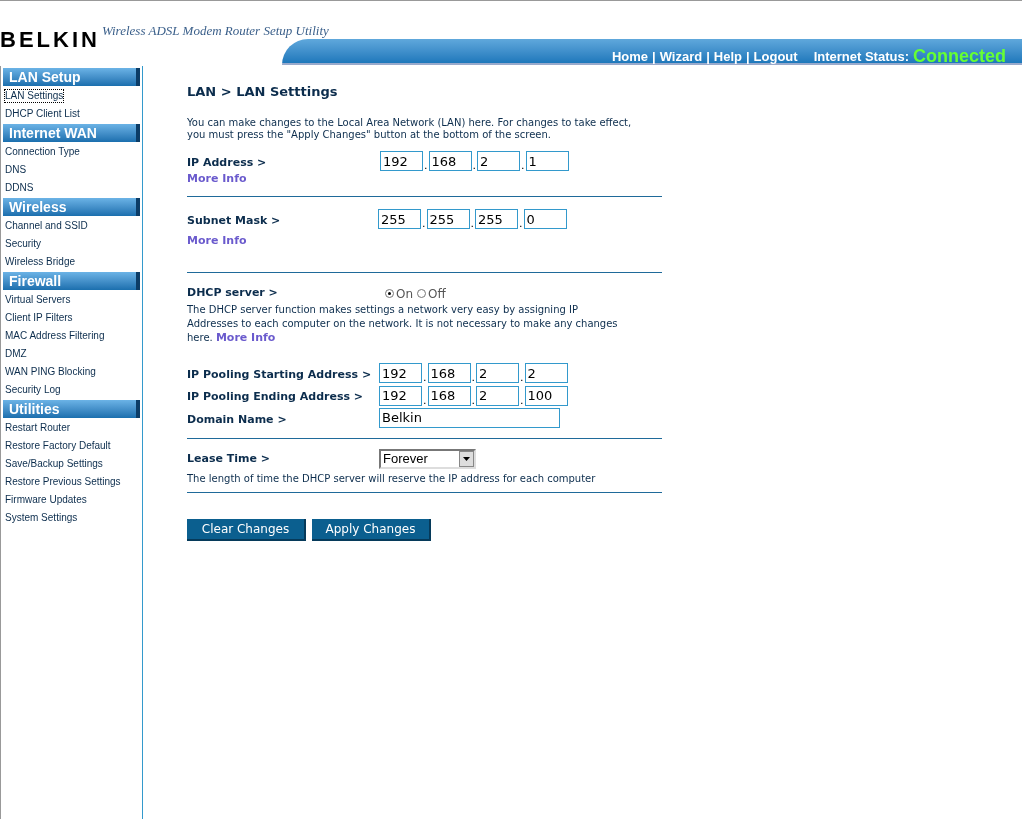  I want to click on nav-link: Logout, so click(775, 56).